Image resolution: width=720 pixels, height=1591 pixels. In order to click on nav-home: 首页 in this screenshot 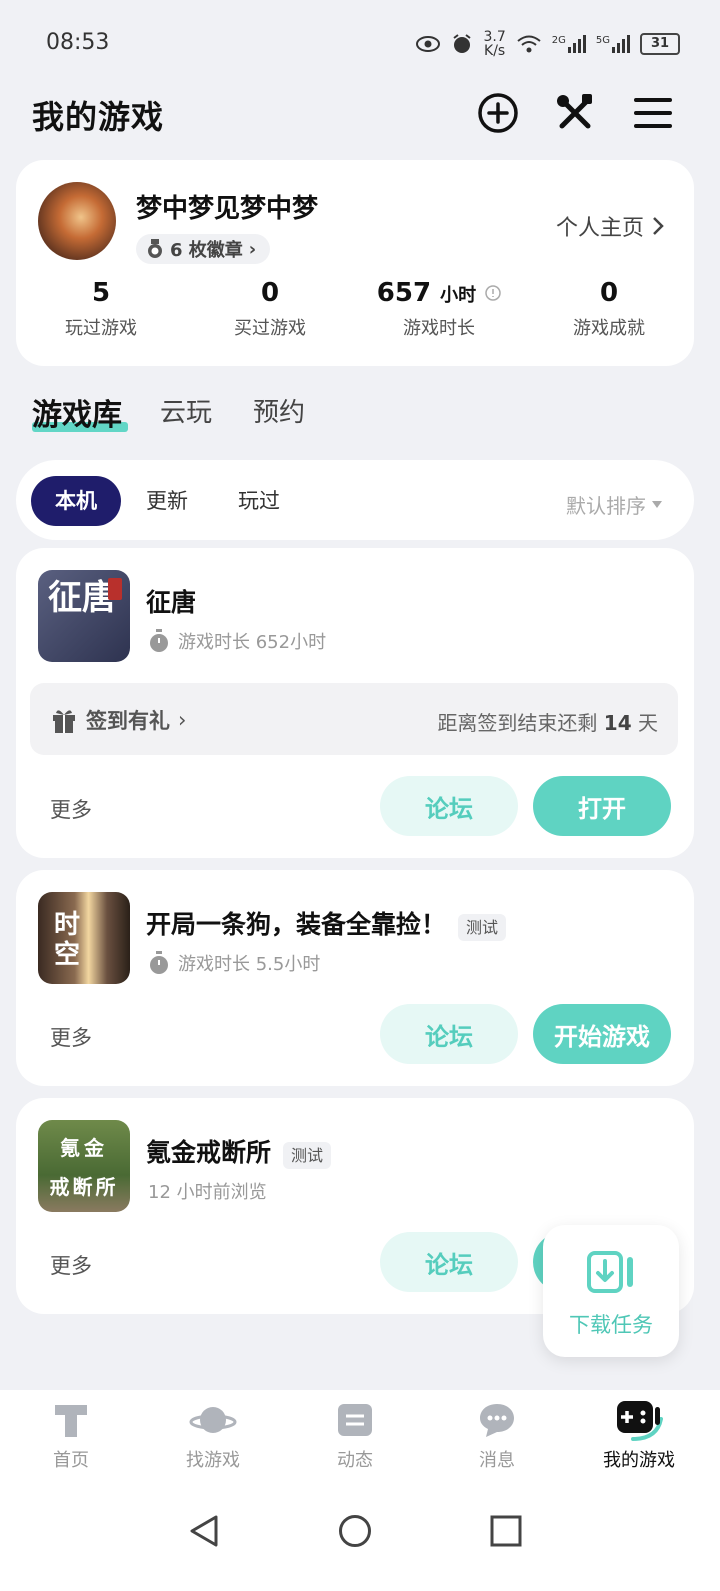, I will do `click(71, 1436)`.